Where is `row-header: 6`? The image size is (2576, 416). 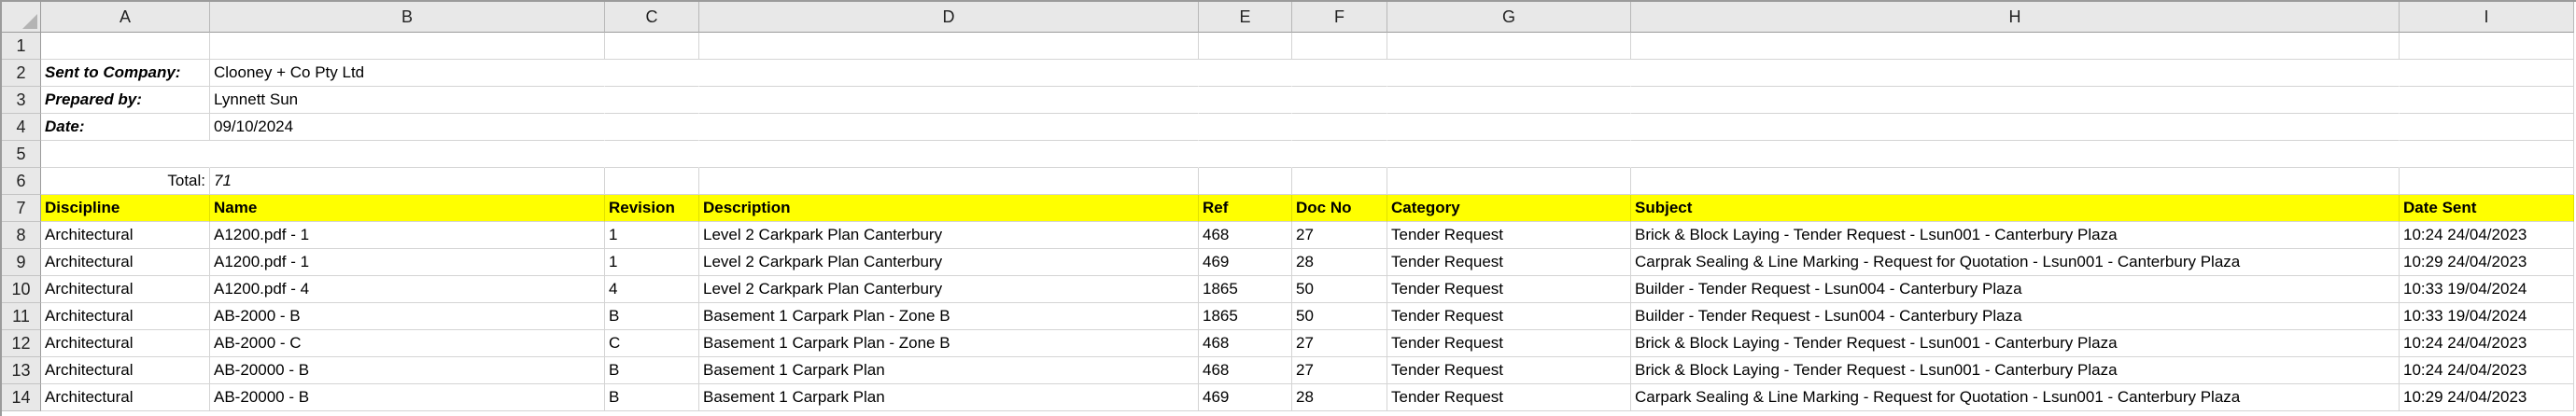 row-header: 6 is located at coordinates (21, 181).